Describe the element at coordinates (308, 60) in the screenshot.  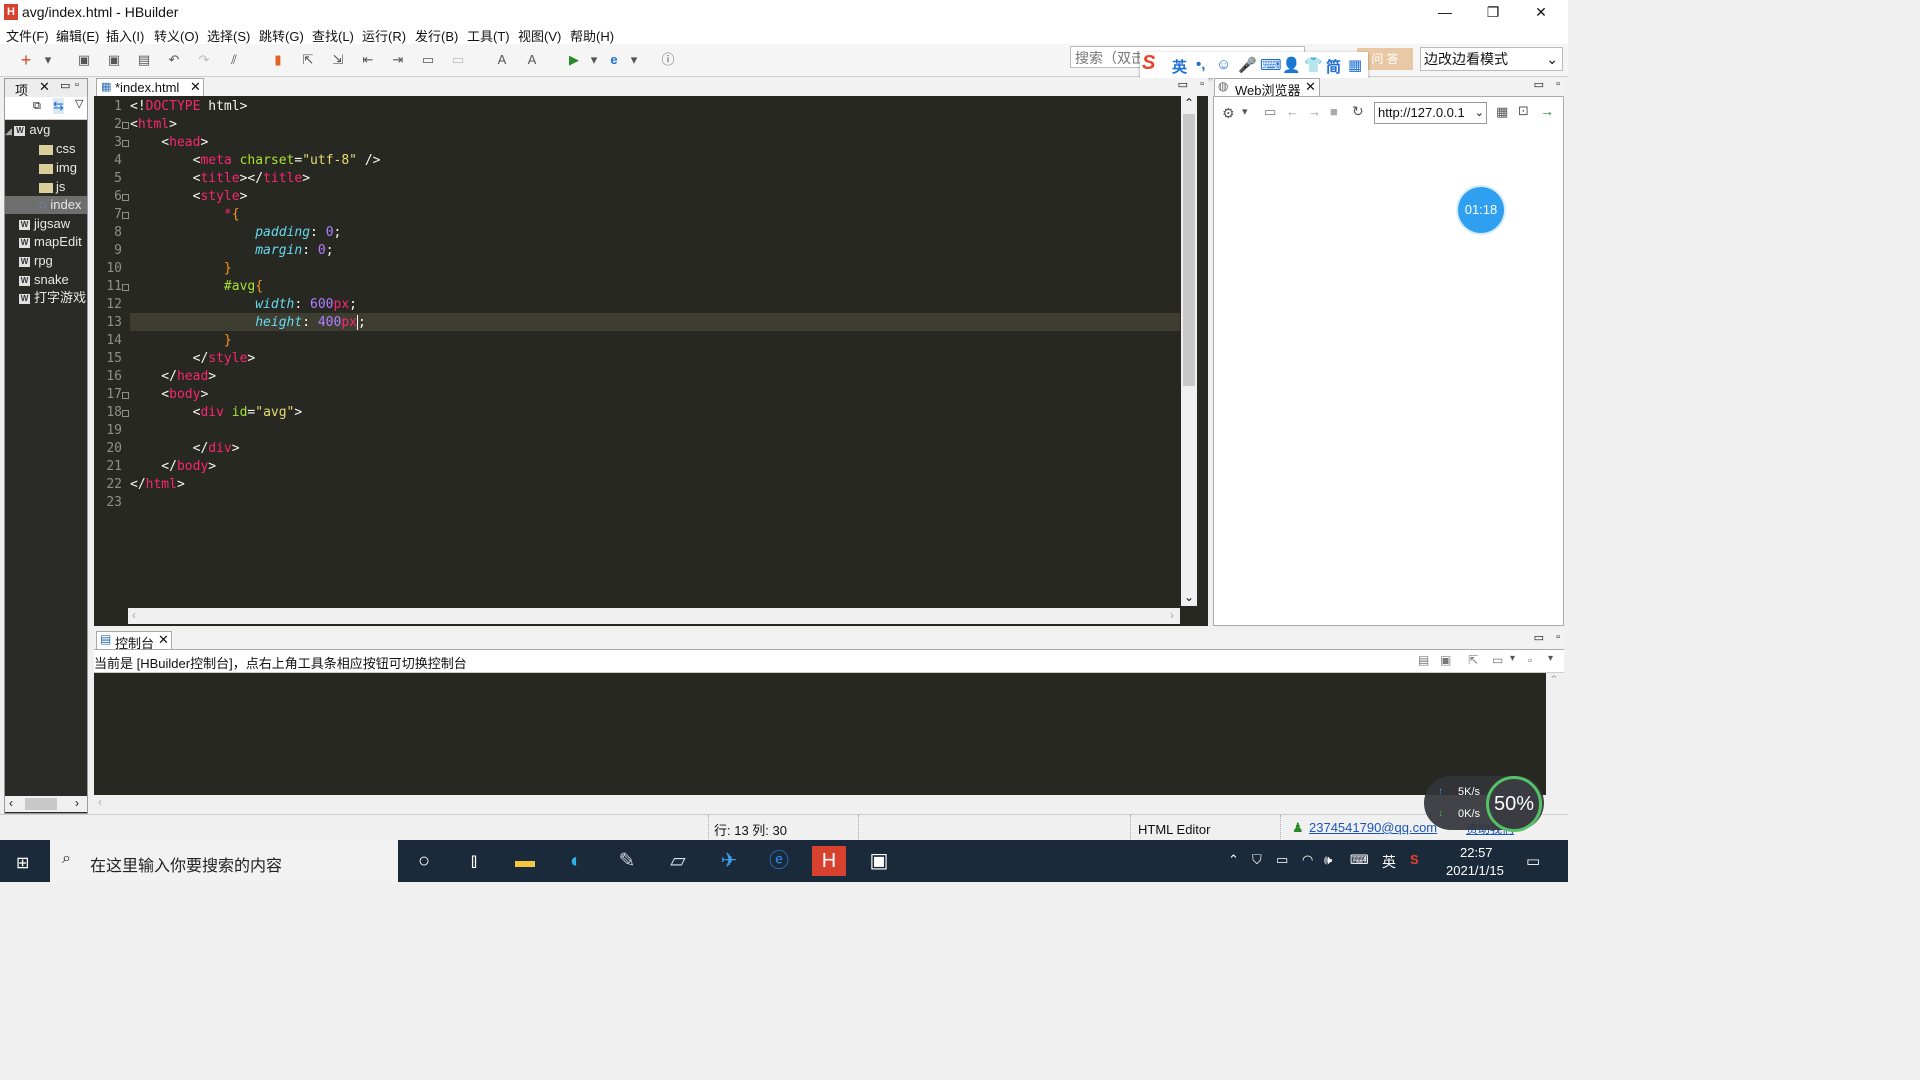
I see `prev-bookmark-icon: ⇱` at that location.